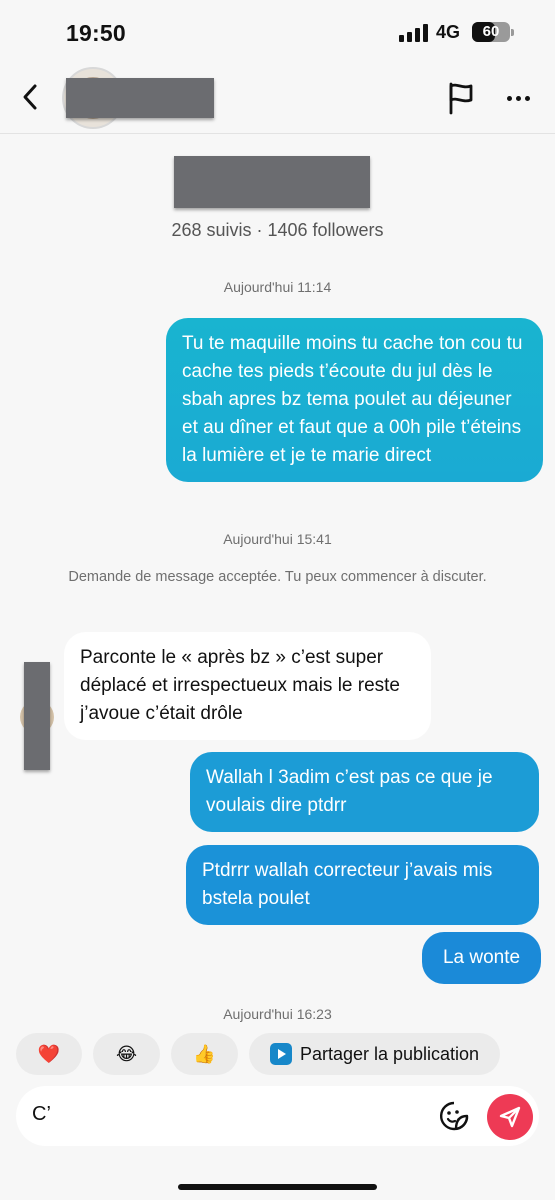 Image resolution: width=555 pixels, height=1200 pixels. What do you see at coordinates (518, 98) in the screenshot?
I see `more-options-button` at bounding box center [518, 98].